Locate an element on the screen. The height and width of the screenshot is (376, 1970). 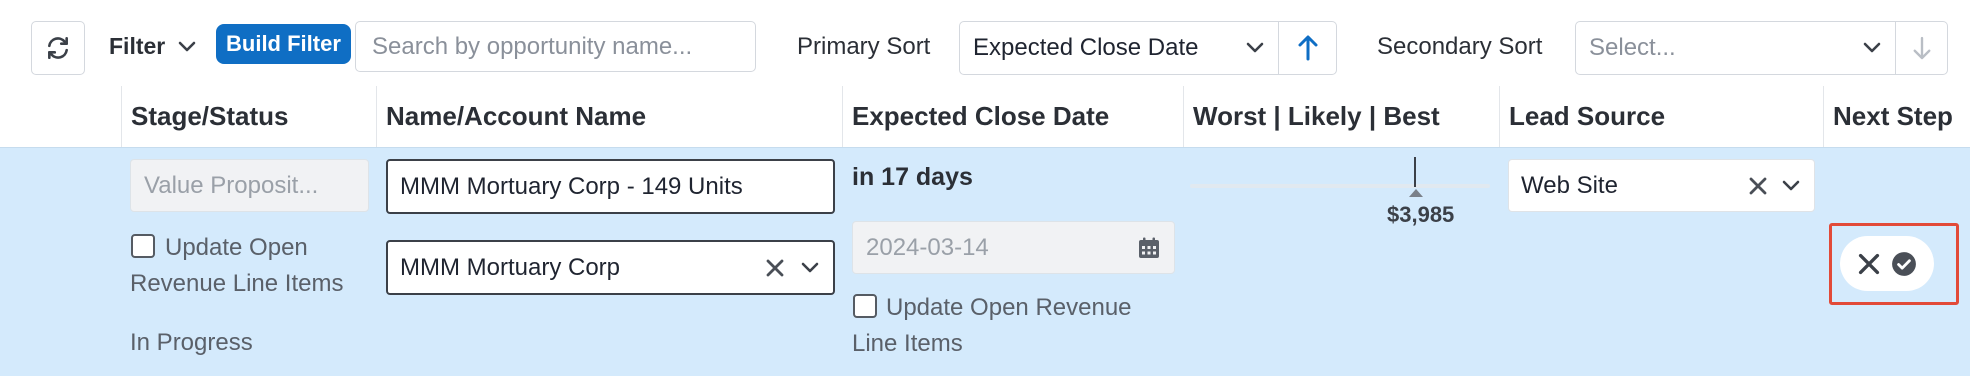
update-rli-checkbox-group: Update Open Revenue Line Items is located at coordinates (250, 266).